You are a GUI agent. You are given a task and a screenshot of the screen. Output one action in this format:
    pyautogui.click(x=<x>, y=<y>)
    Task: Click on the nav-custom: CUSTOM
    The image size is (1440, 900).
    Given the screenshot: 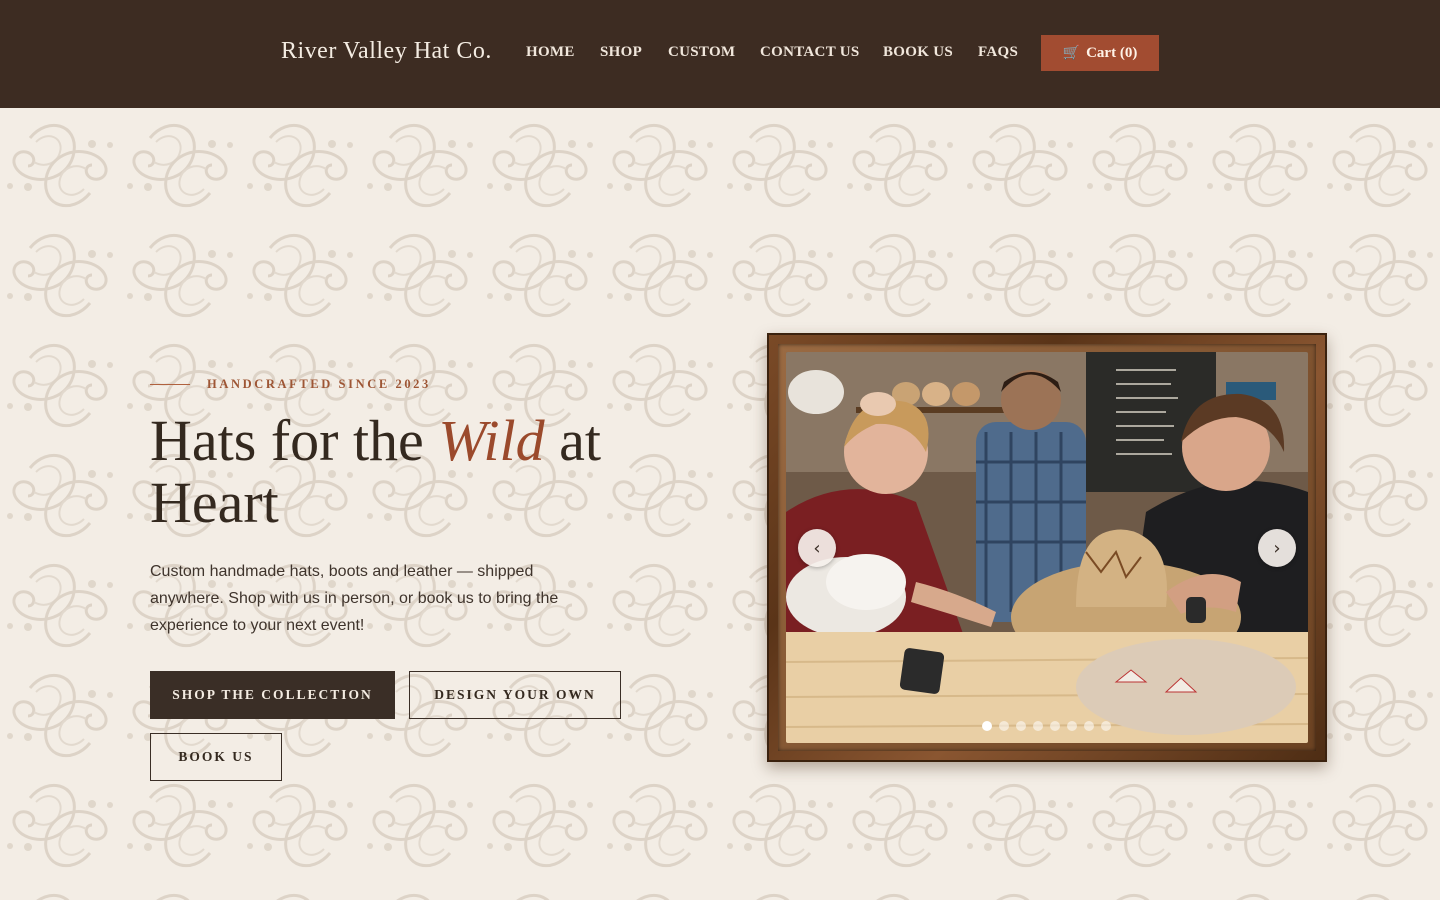 What is the action you would take?
    pyautogui.click(x=701, y=52)
    